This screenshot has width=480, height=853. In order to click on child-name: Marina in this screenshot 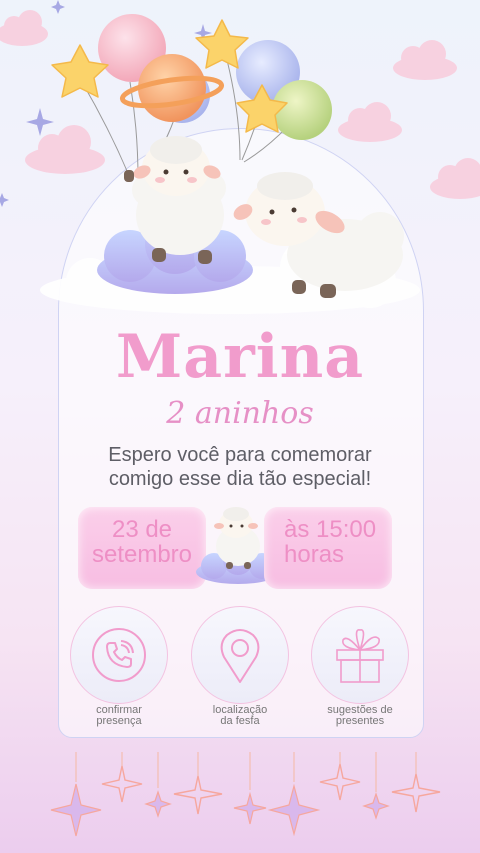, I will do `click(240, 357)`.